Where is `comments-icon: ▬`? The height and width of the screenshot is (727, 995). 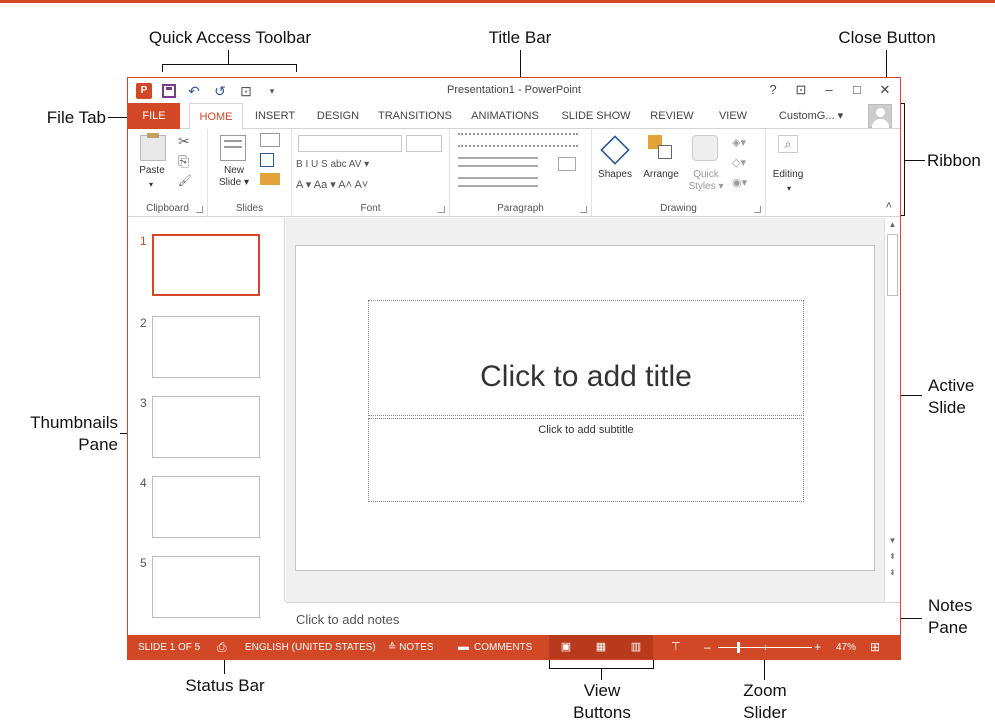 comments-icon: ▬ is located at coordinates (463, 647).